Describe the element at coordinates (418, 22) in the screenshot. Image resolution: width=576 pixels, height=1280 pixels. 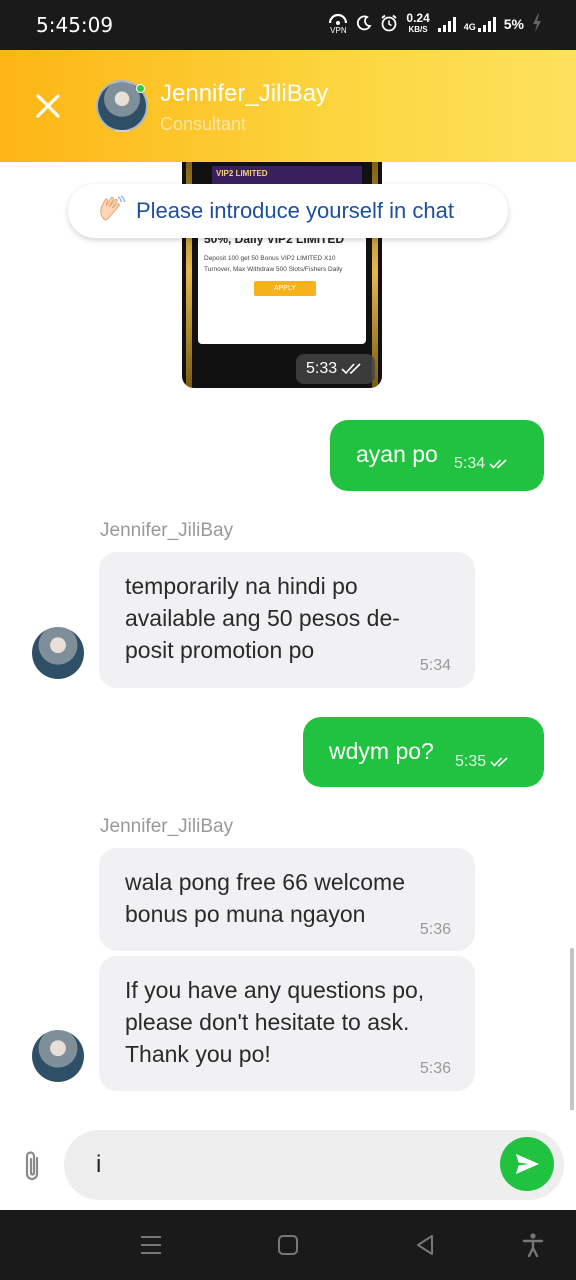
I see `network-speed: 0.24 KB/S` at that location.